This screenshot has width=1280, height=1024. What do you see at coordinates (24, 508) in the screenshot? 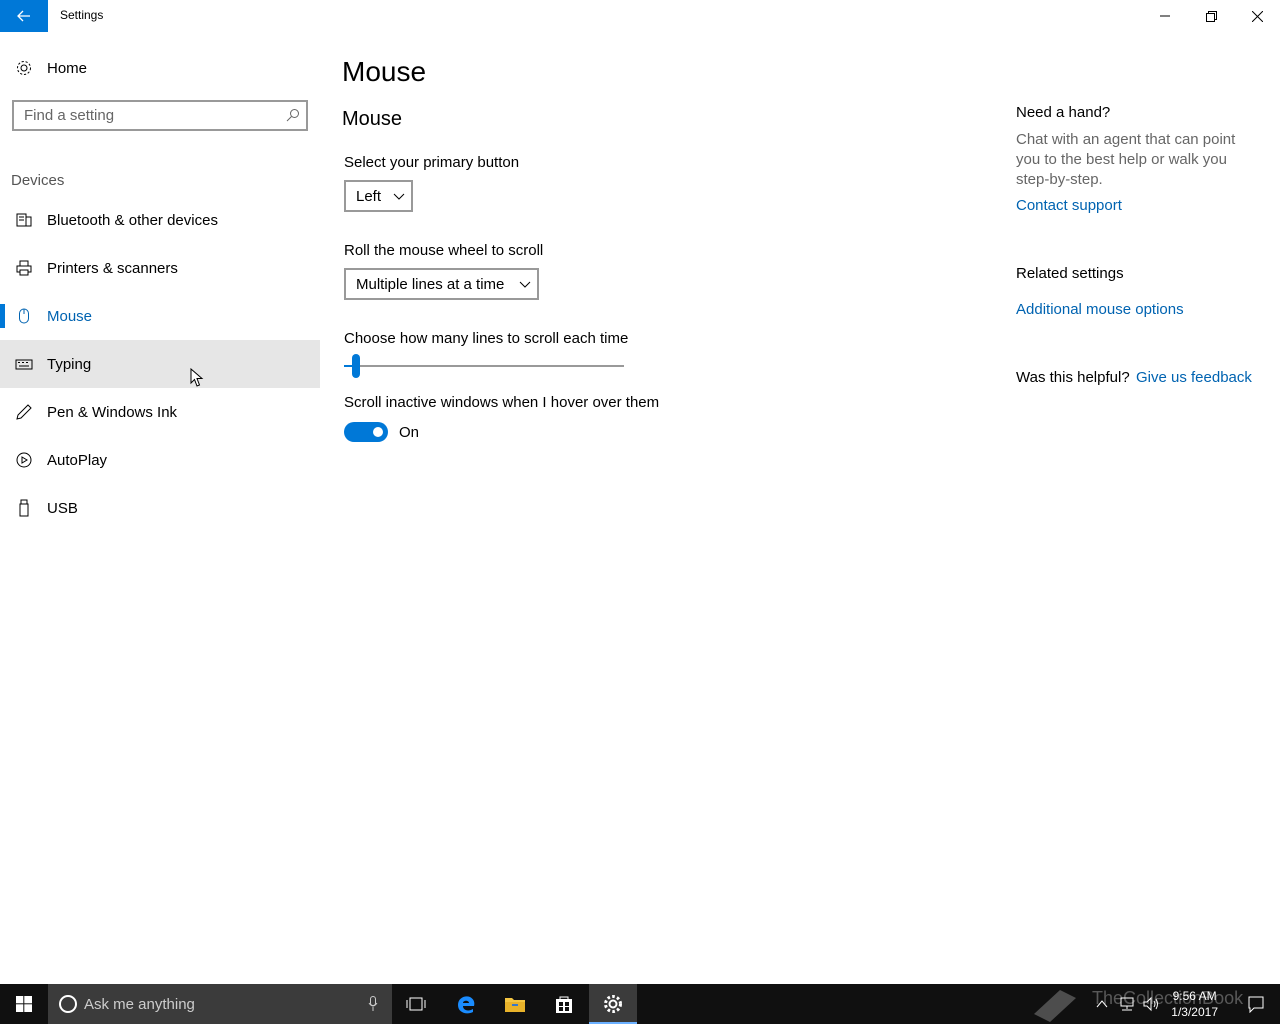
I see `usb-icon` at bounding box center [24, 508].